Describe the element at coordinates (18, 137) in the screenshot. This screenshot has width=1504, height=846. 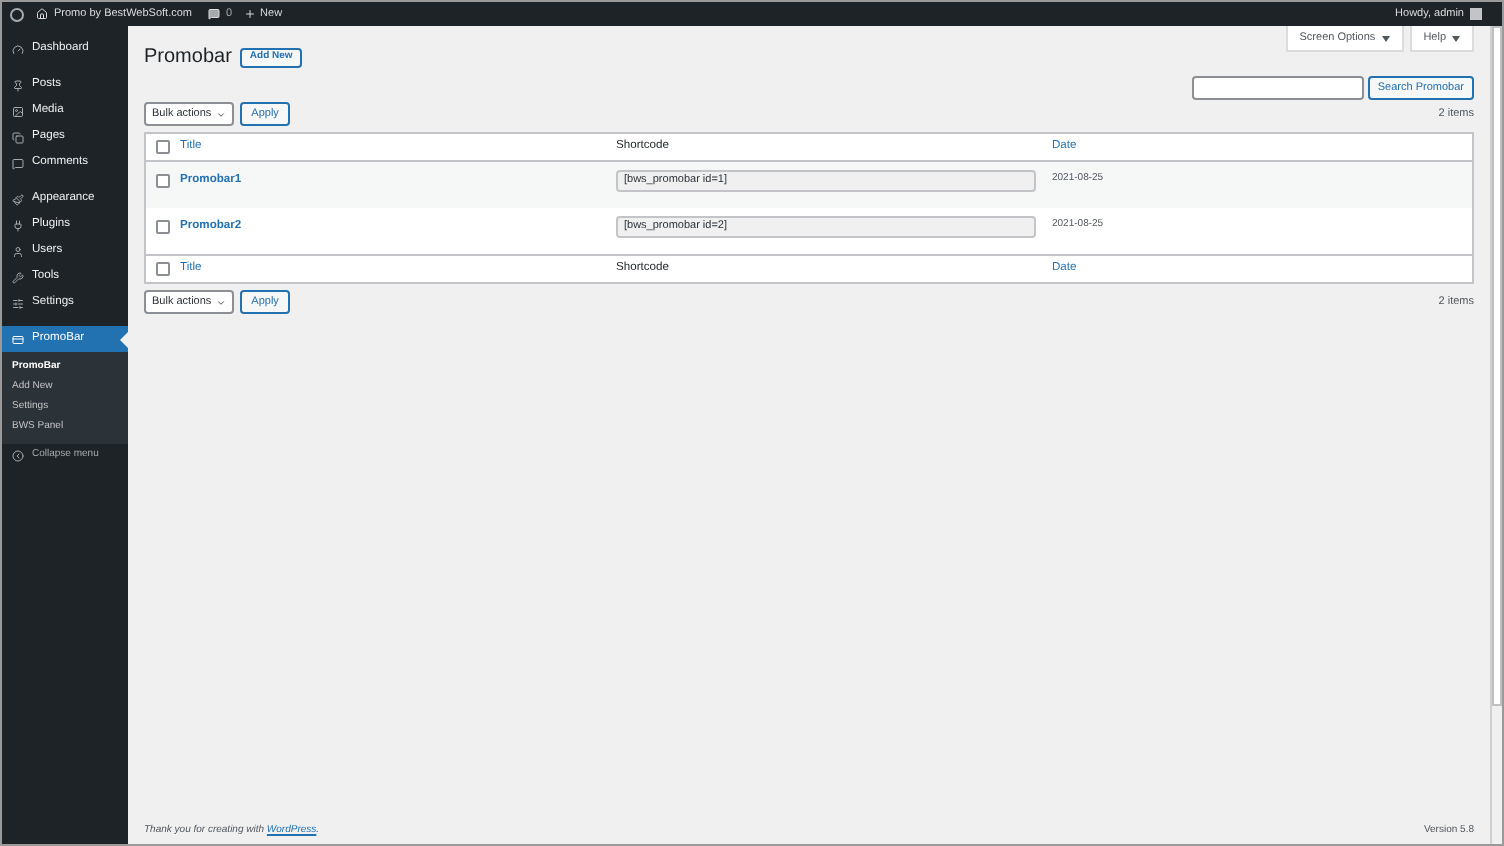
I see `pages-icon` at that location.